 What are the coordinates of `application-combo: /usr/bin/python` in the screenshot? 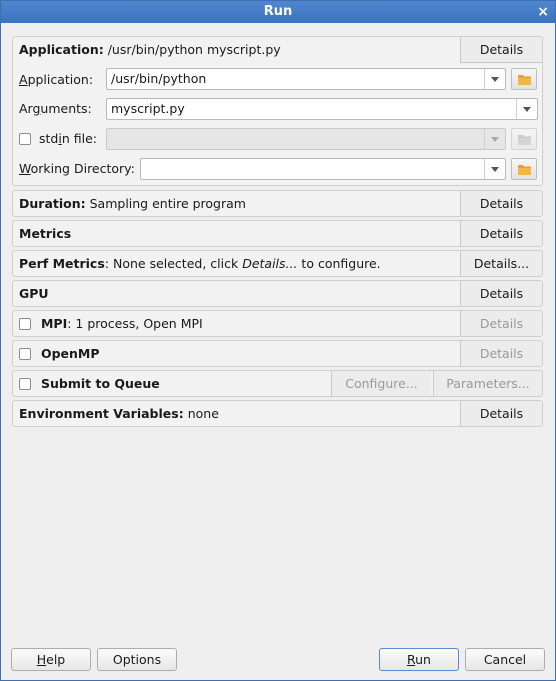 It's located at (306, 79).